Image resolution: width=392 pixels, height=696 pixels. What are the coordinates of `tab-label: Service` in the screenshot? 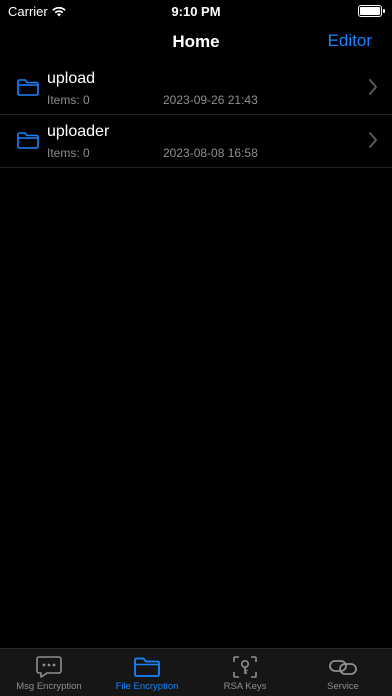 It's located at (343, 686).